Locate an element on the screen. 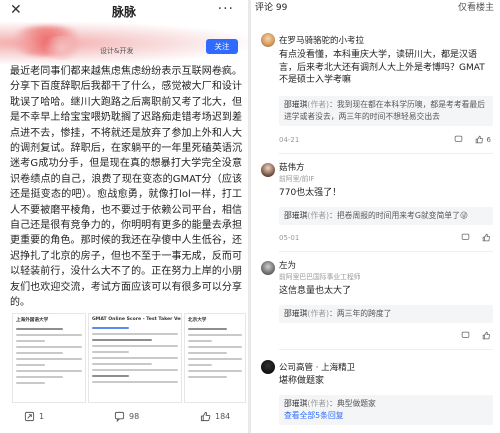  comment-author: 公司高管 · 上海精卫 is located at coordinates (317, 367).